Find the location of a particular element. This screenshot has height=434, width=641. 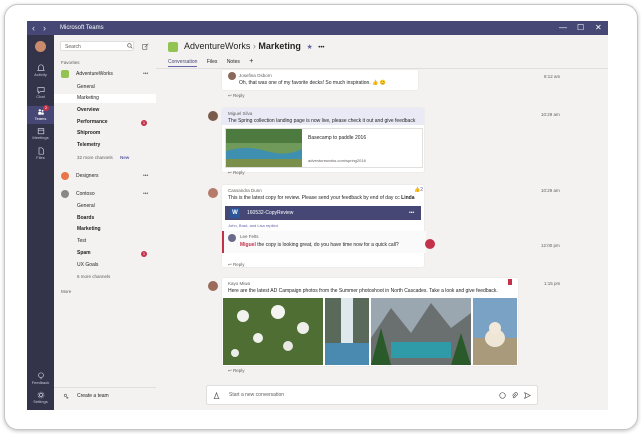

team-contoso: Contoso ••• is located at coordinates (105, 194).